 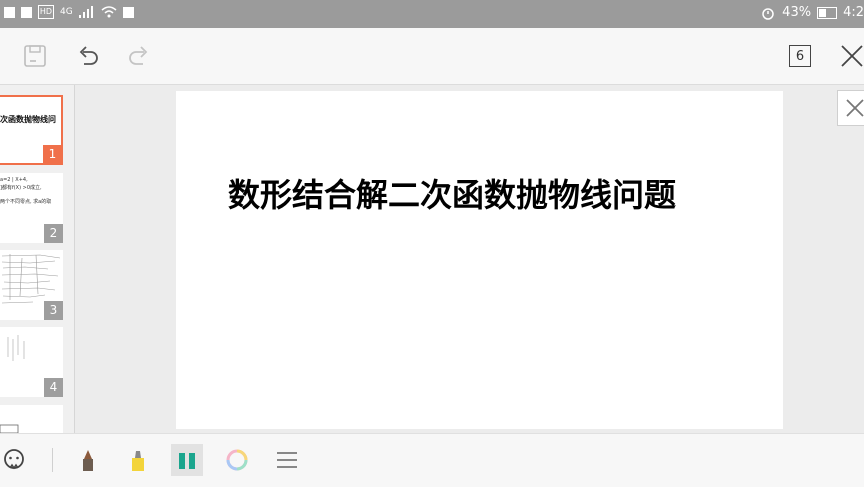 What do you see at coordinates (53, 233) in the screenshot?
I see `thumbnail-number: 2` at bounding box center [53, 233].